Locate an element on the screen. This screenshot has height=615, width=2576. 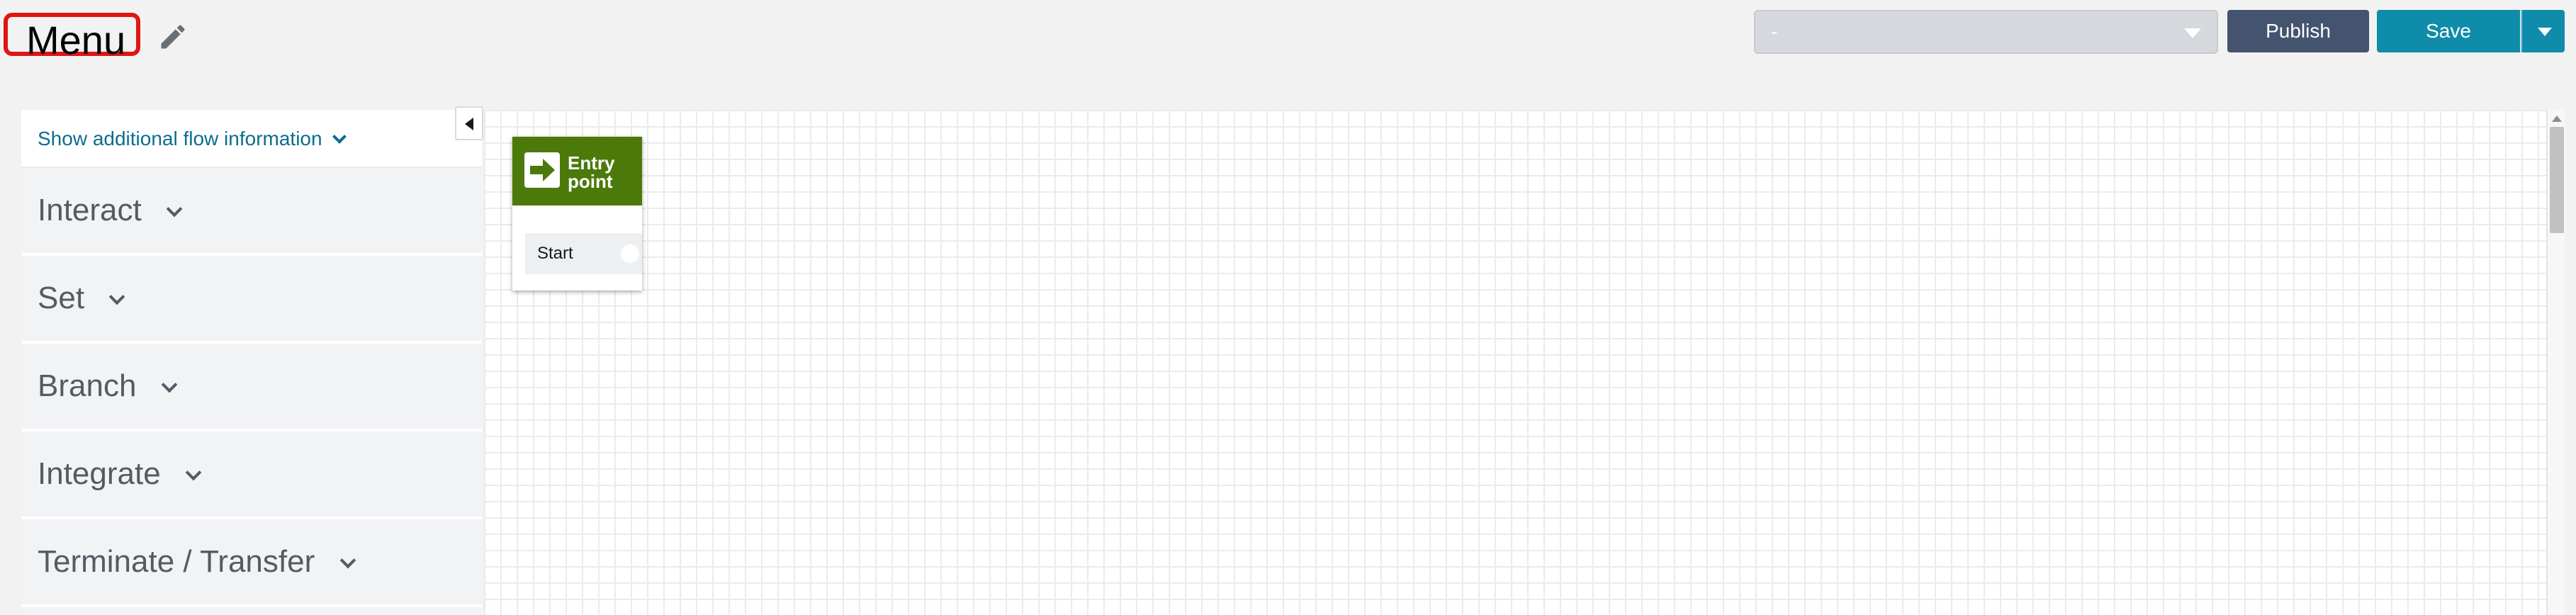
entry-point-header: Entry point is located at coordinates (577, 171).